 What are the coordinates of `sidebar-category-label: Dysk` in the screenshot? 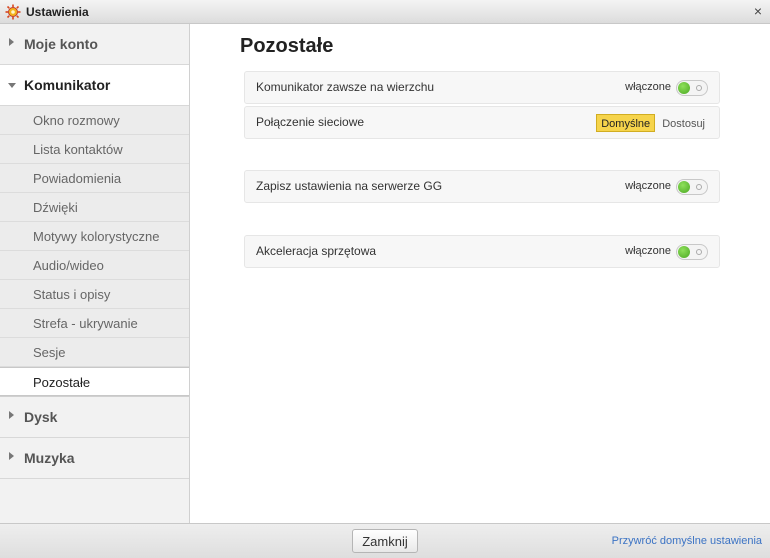 It's located at (41, 417).